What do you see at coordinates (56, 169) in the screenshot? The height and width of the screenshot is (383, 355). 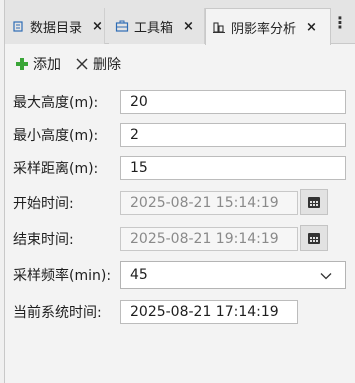 I see `sample-distance-label: 采样距离(m):` at bounding box center [56, 169].